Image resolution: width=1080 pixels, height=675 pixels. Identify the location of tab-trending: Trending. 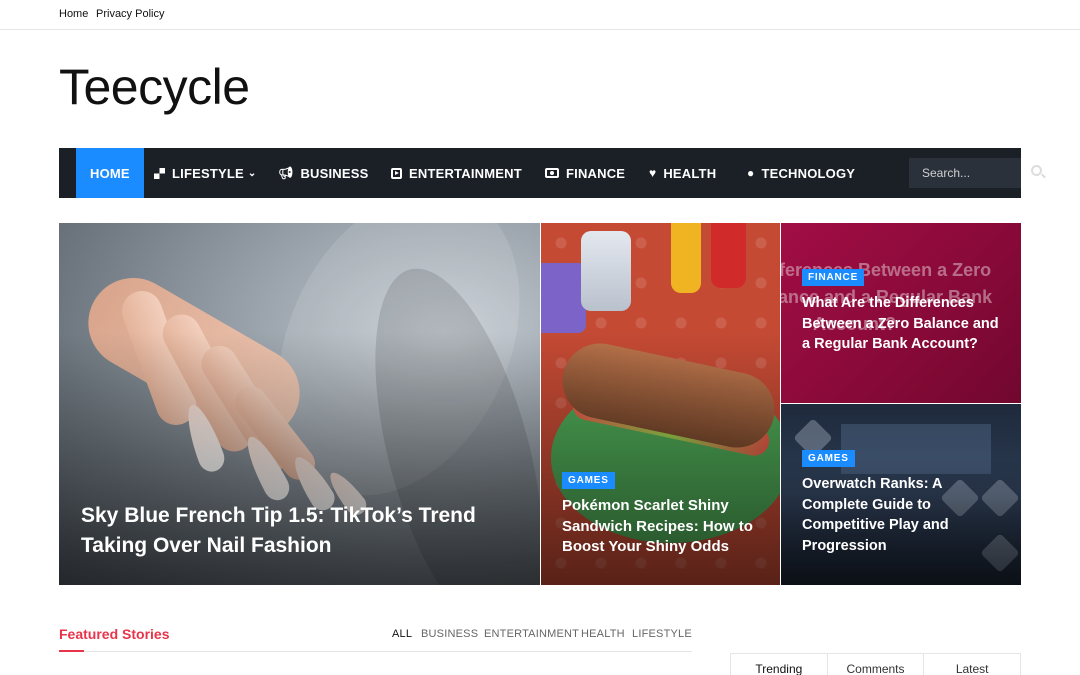
(779, 664).